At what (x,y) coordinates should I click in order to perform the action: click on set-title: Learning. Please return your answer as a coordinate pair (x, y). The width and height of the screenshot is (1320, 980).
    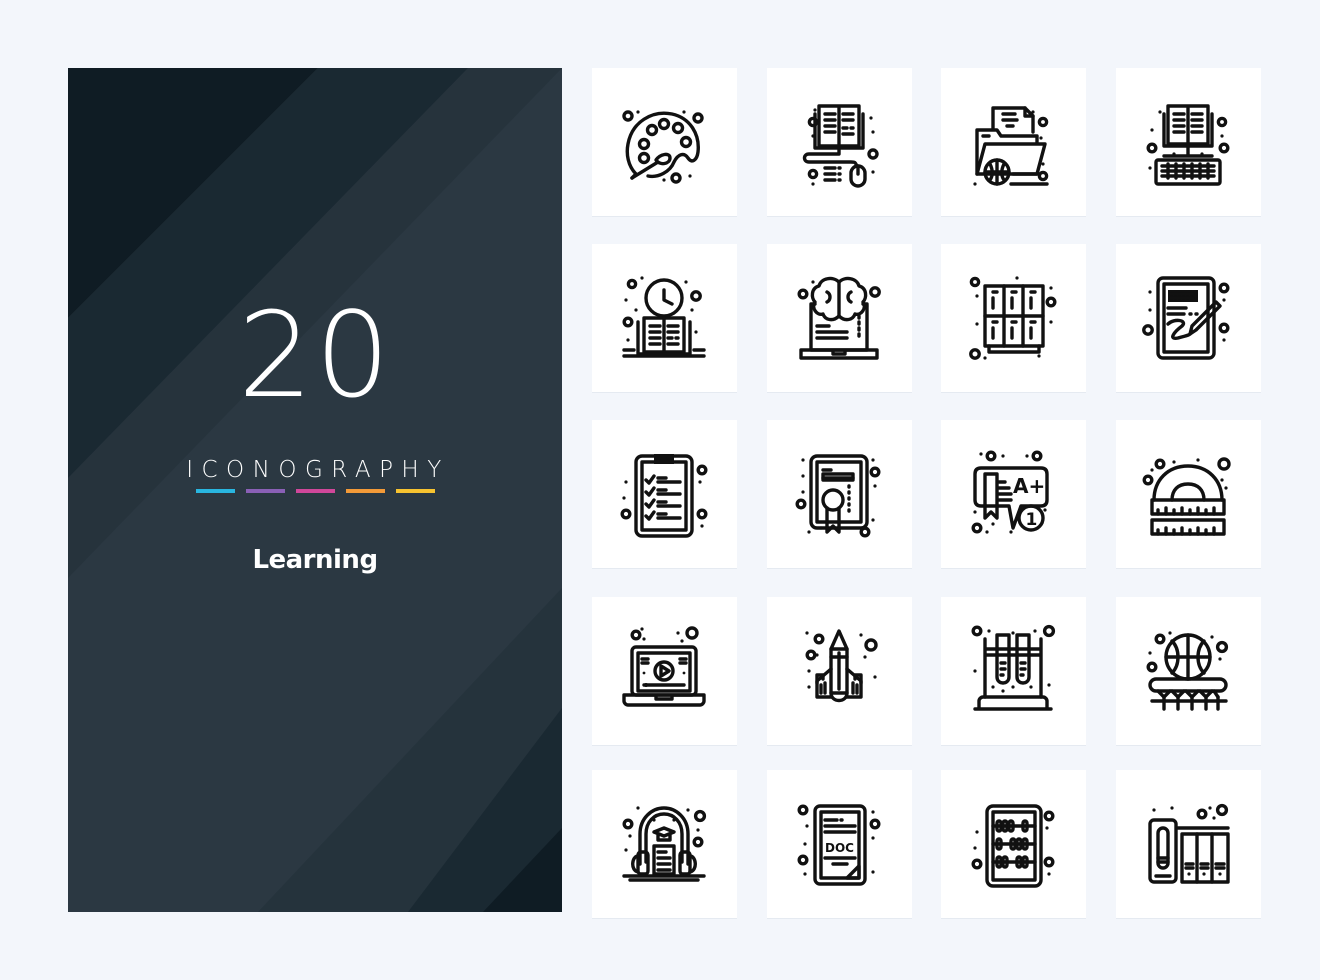
    Looking at the image, I should click on (315, 560).